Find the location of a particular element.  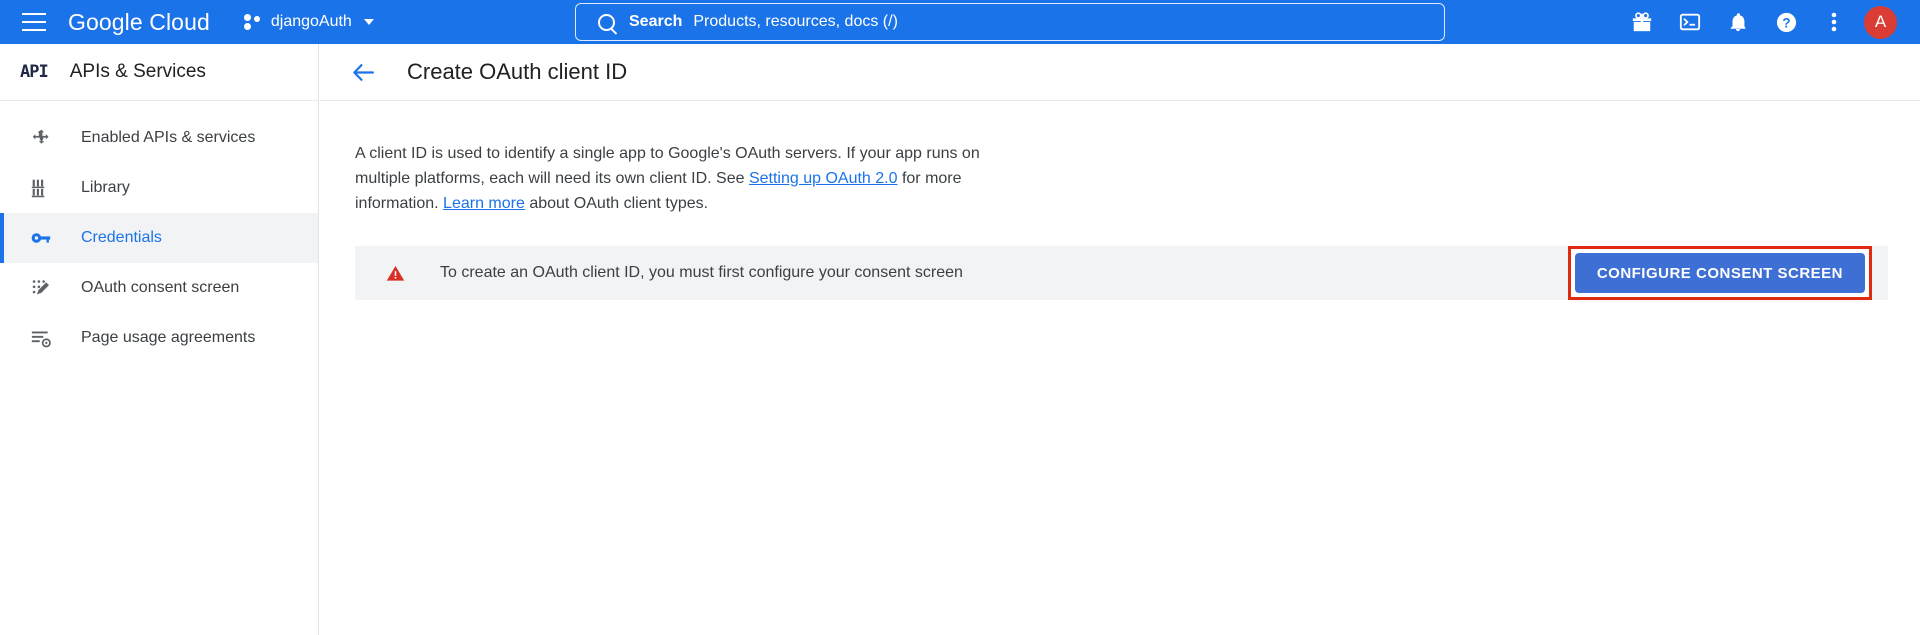

search-label: Search is located at coordinates (656, 21).